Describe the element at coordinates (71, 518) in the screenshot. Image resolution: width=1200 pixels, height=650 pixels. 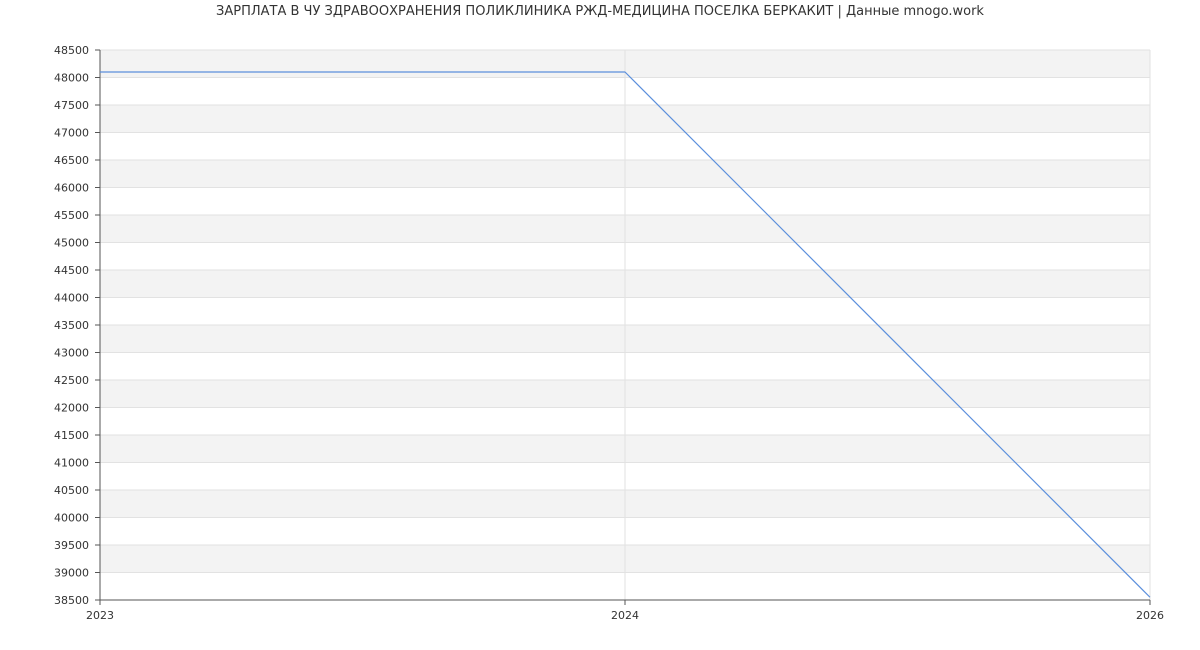
I see `y-tick-label: 40000` at that location.